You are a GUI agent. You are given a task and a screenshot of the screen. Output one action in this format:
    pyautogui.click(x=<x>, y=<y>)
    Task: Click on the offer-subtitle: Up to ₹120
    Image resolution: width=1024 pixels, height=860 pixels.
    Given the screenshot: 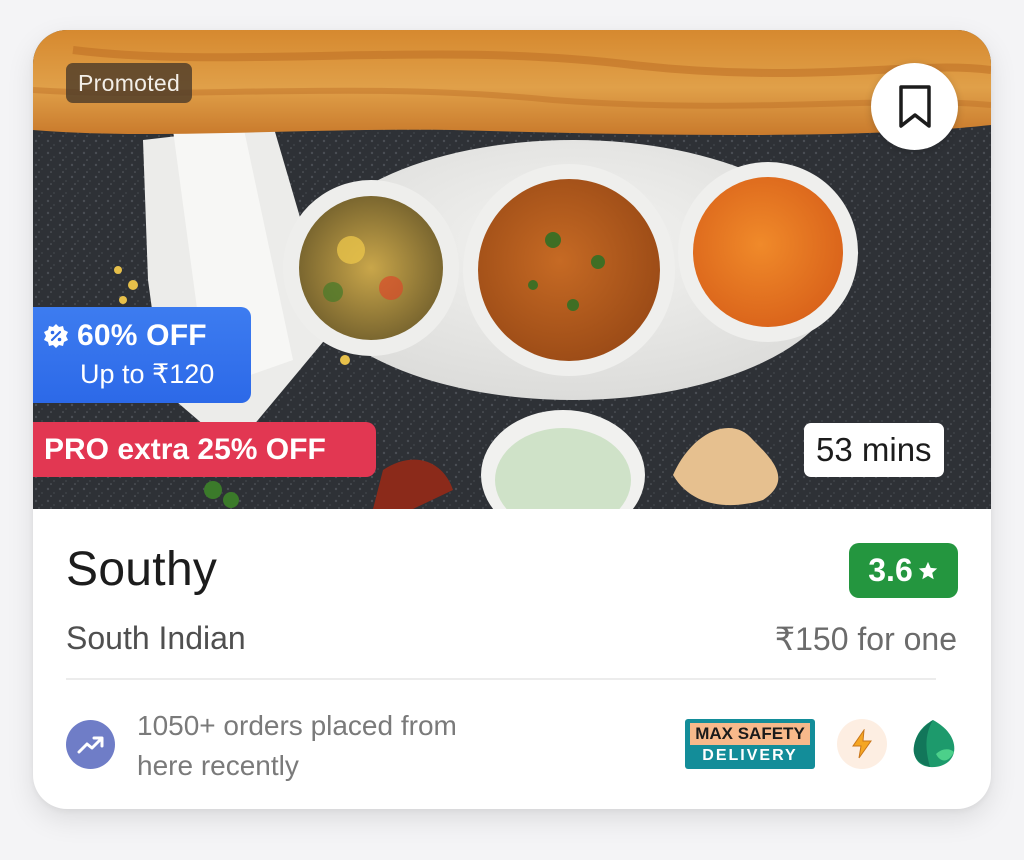 What is the action you would take?
    pyautogui.click(x=147, y=374)
    